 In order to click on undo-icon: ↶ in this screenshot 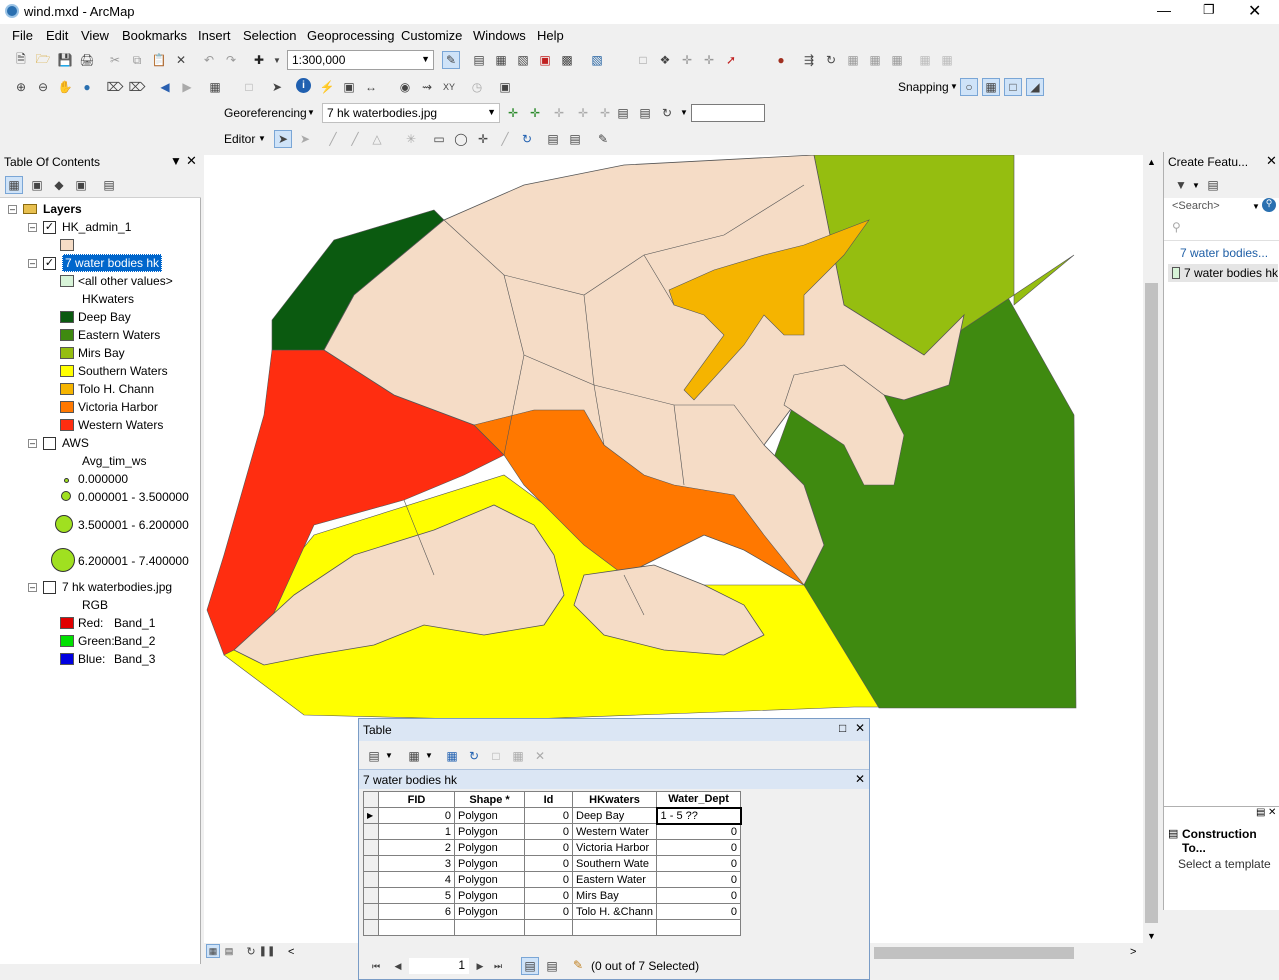, I will do `click(209, 60)`.